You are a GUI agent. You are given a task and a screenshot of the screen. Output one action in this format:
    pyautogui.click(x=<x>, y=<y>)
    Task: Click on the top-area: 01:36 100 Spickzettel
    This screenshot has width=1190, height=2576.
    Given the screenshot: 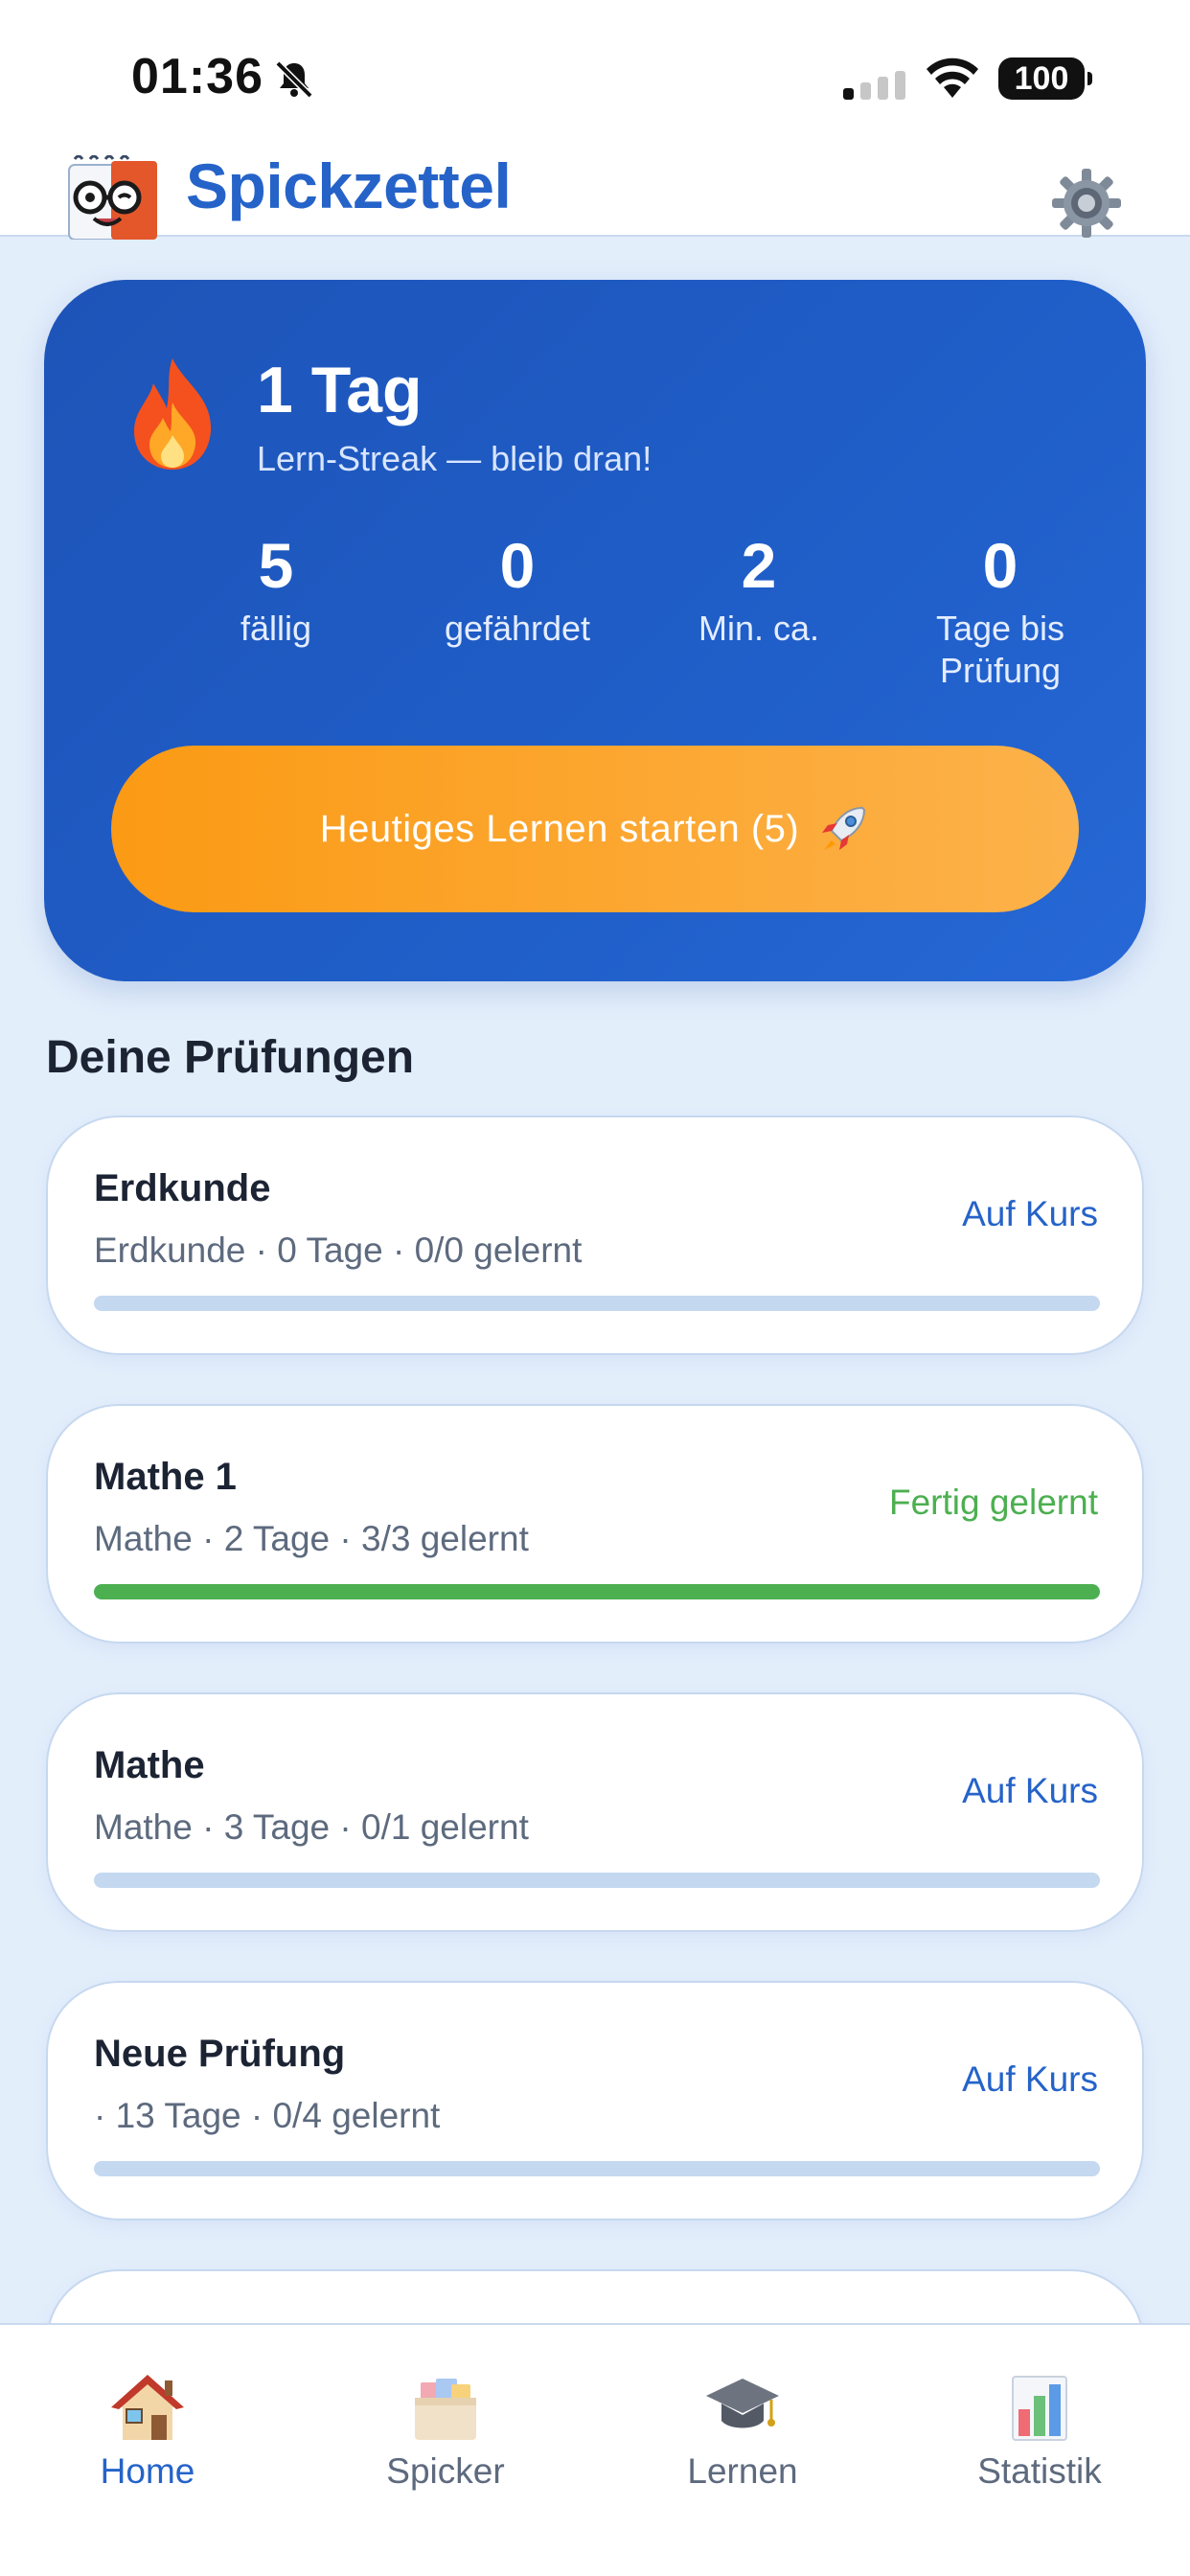 What is the action you would take?
    pyautogui.click(x=595, y=120)
    